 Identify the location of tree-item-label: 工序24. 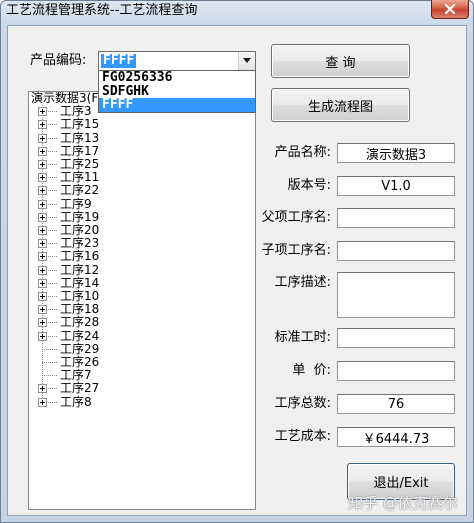
(80, 335).